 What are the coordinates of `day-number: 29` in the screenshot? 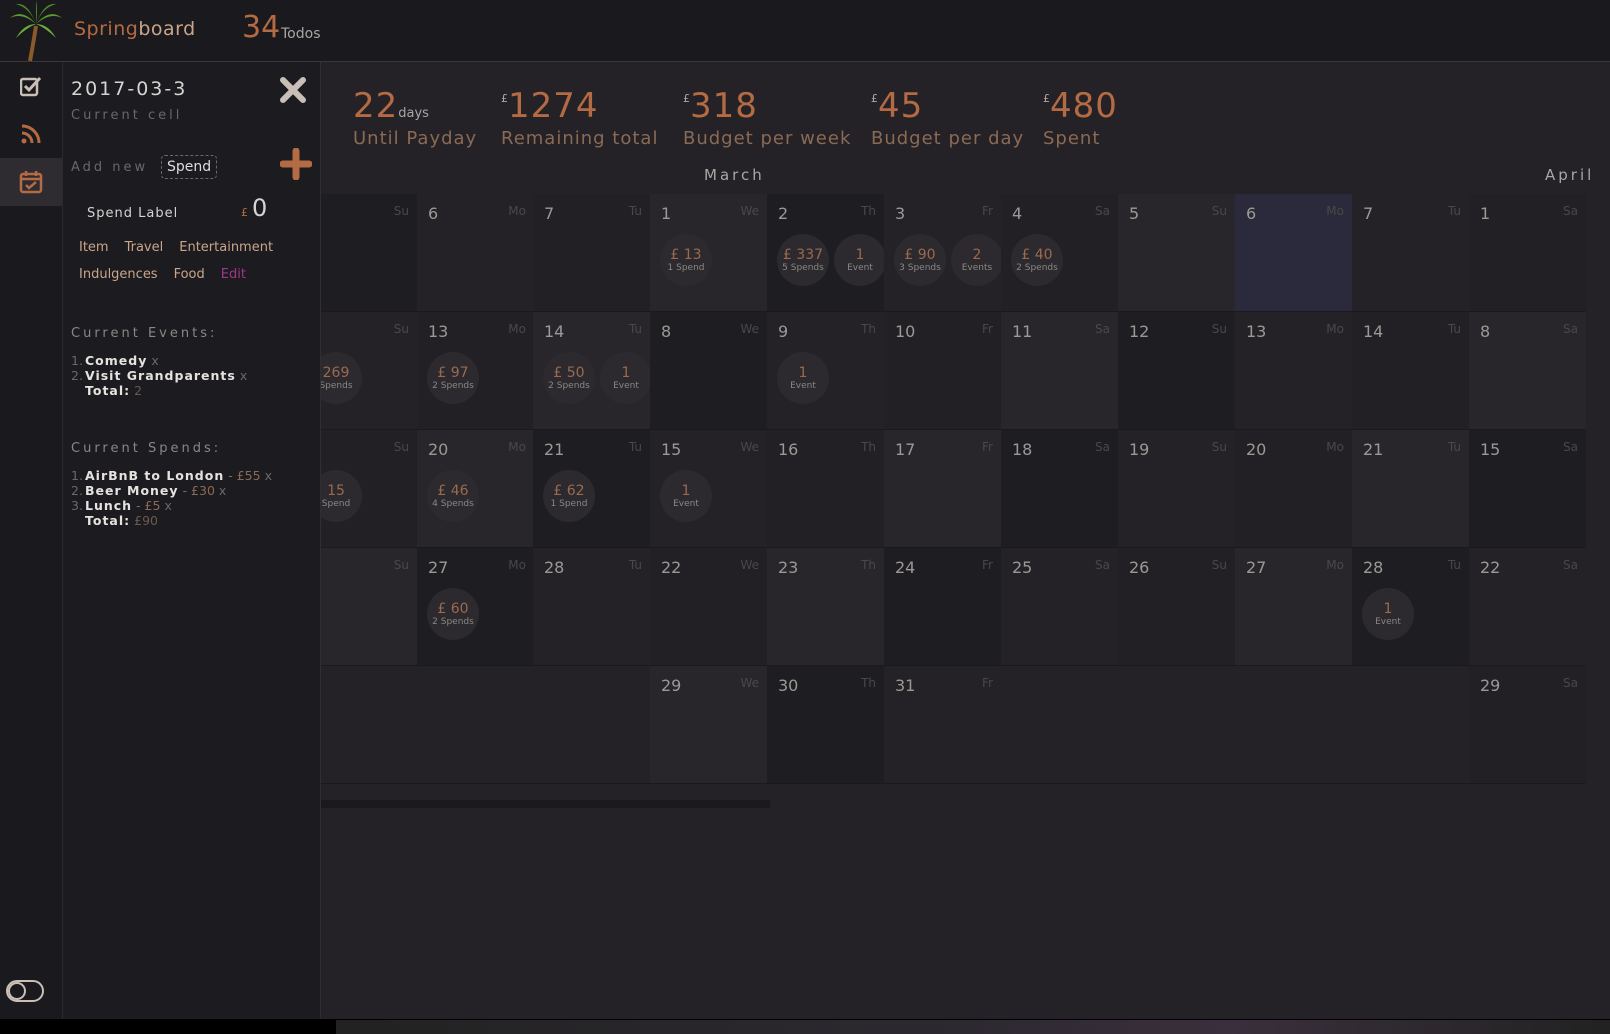 It's located at (1490, 685).